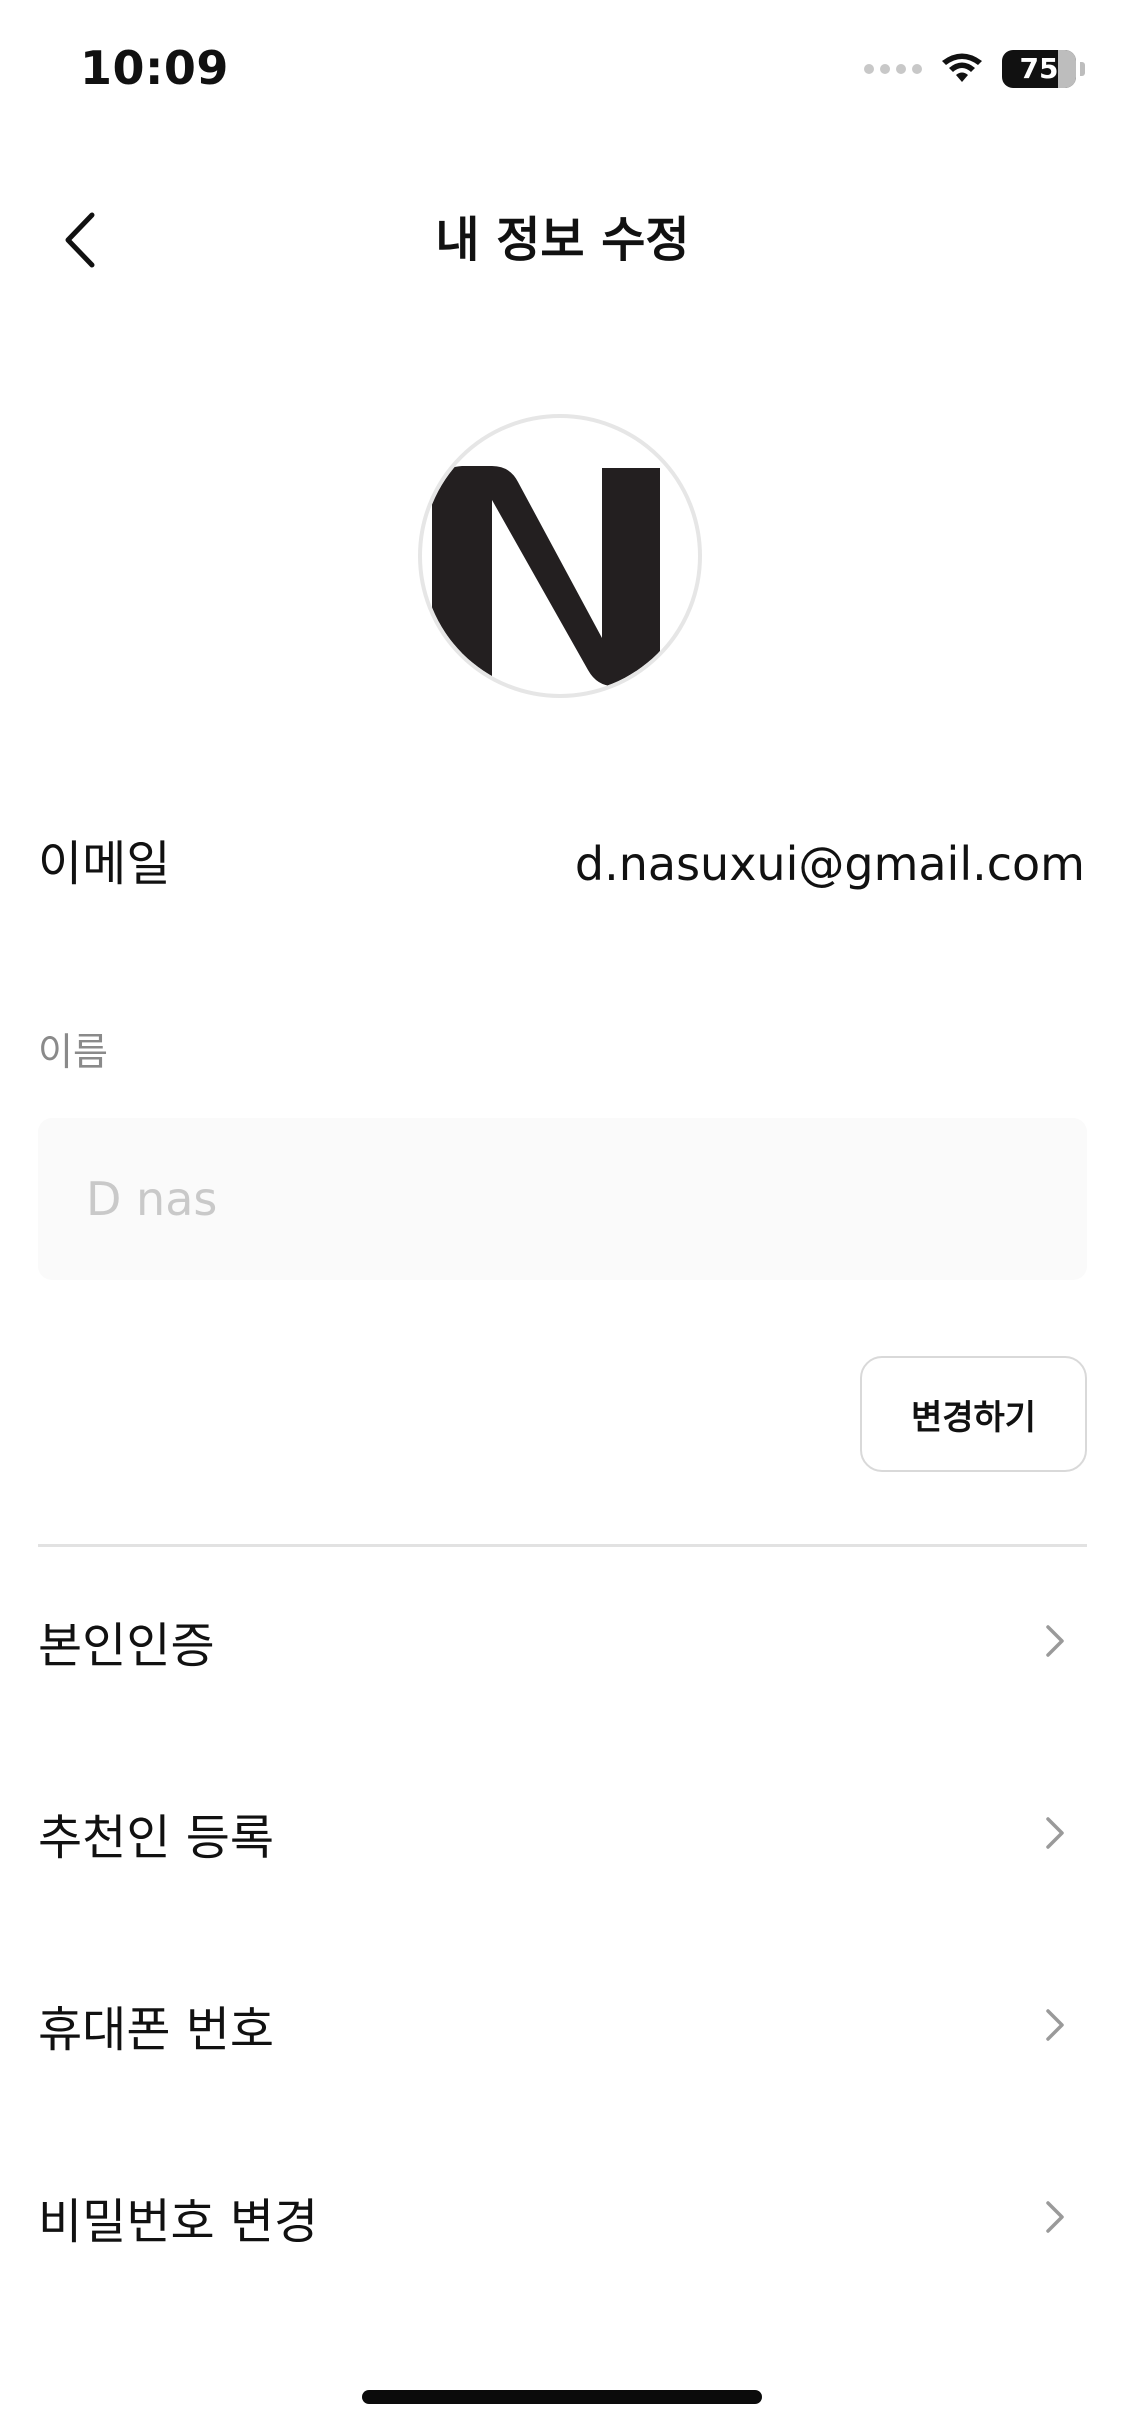 Image resolution: width=1125 pixels, height=2436 pixels. Describe the element at coordinates (973, 1414) in the screenshot. I see `change-name-button: 변경하기` at that location.